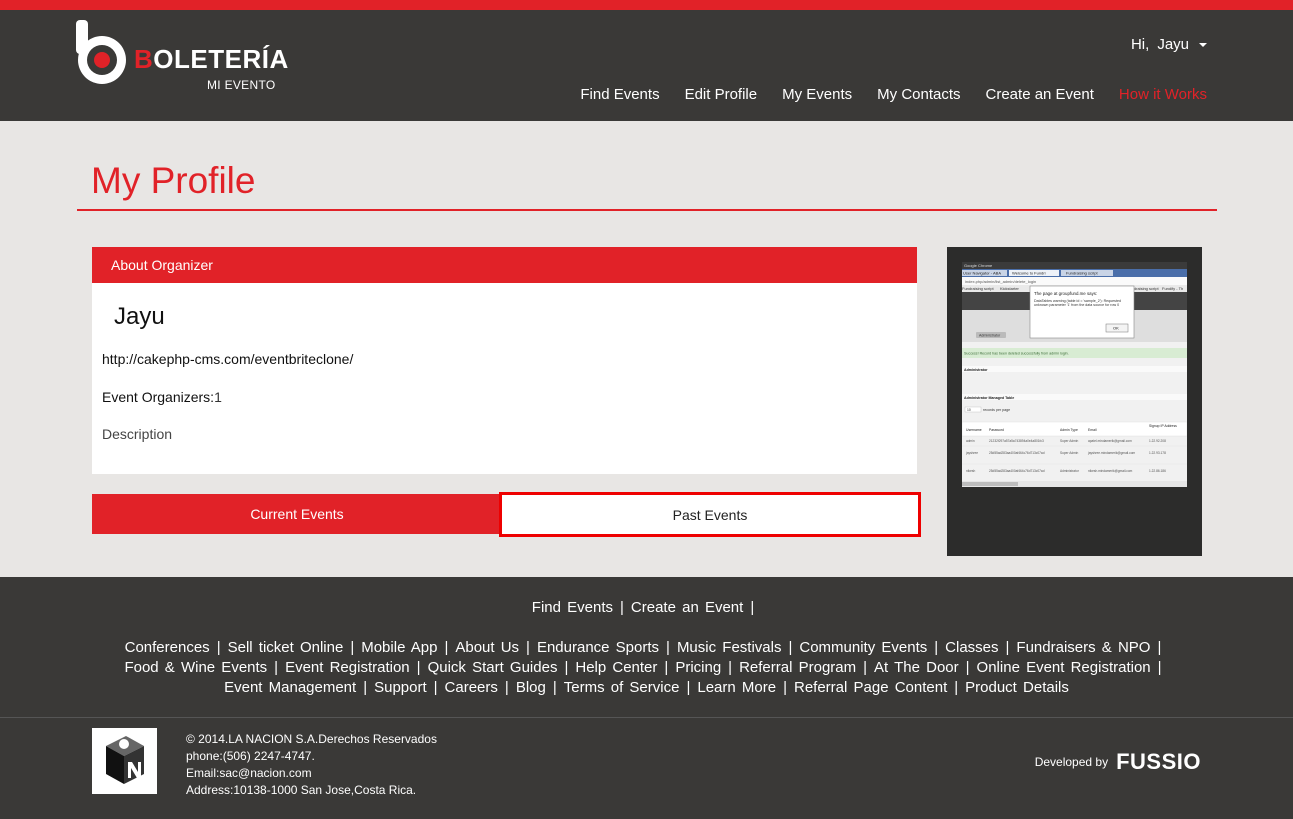 The height and width of the screenshot is (819, 1293). I want to click on boleteria-logo-icon, so click(101, 52).